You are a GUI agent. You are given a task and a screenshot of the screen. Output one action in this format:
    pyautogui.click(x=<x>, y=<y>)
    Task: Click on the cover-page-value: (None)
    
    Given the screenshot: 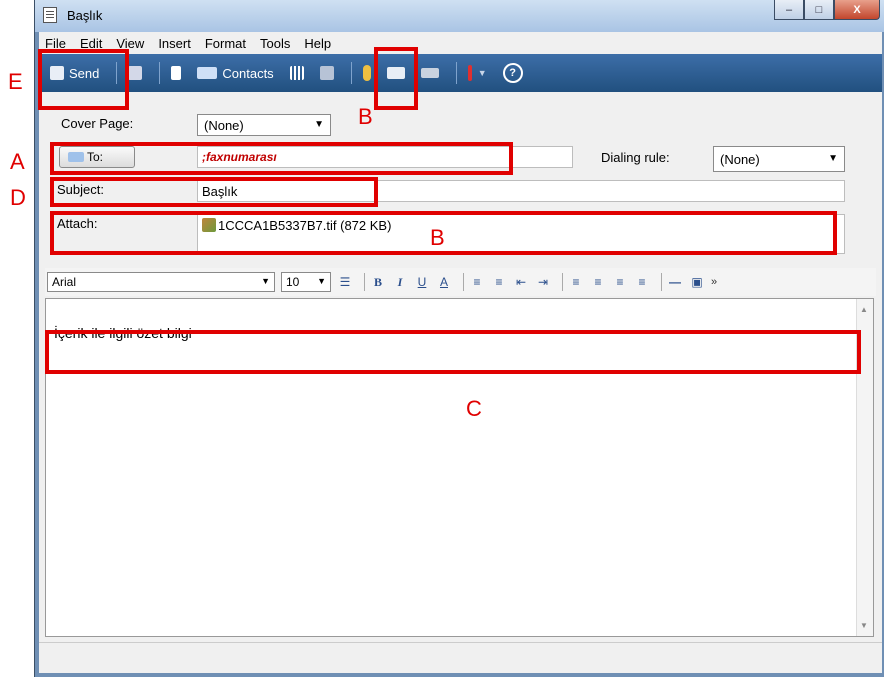 What is the action you would take?
    pyautogui.click(x=224, y=125)
    